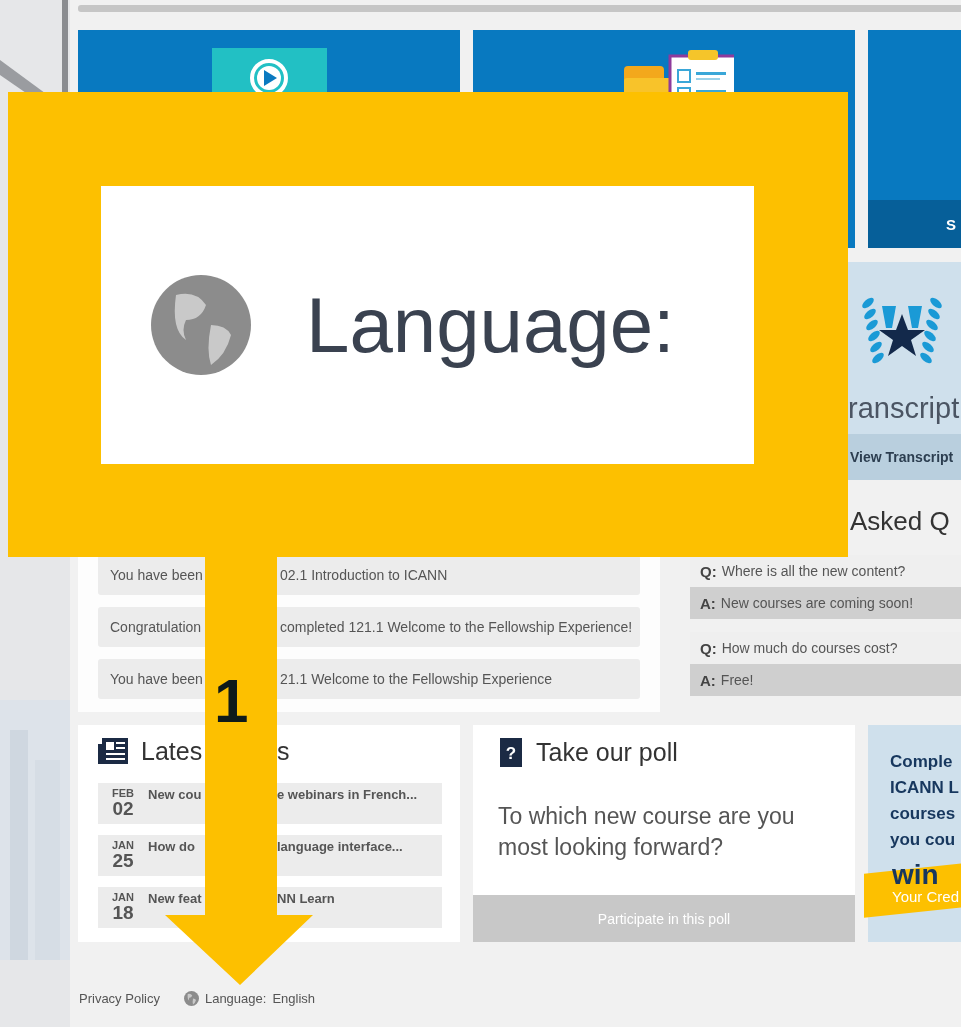 The width and height of the screenshot is (961, 1027). Describe the element at coordinates (923, 814) in the screenshot. I see `promo-text: courses` at that location.